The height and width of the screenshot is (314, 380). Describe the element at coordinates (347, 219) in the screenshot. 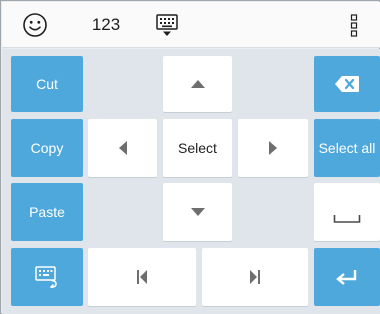

I see `space-bar-icon` at that location.